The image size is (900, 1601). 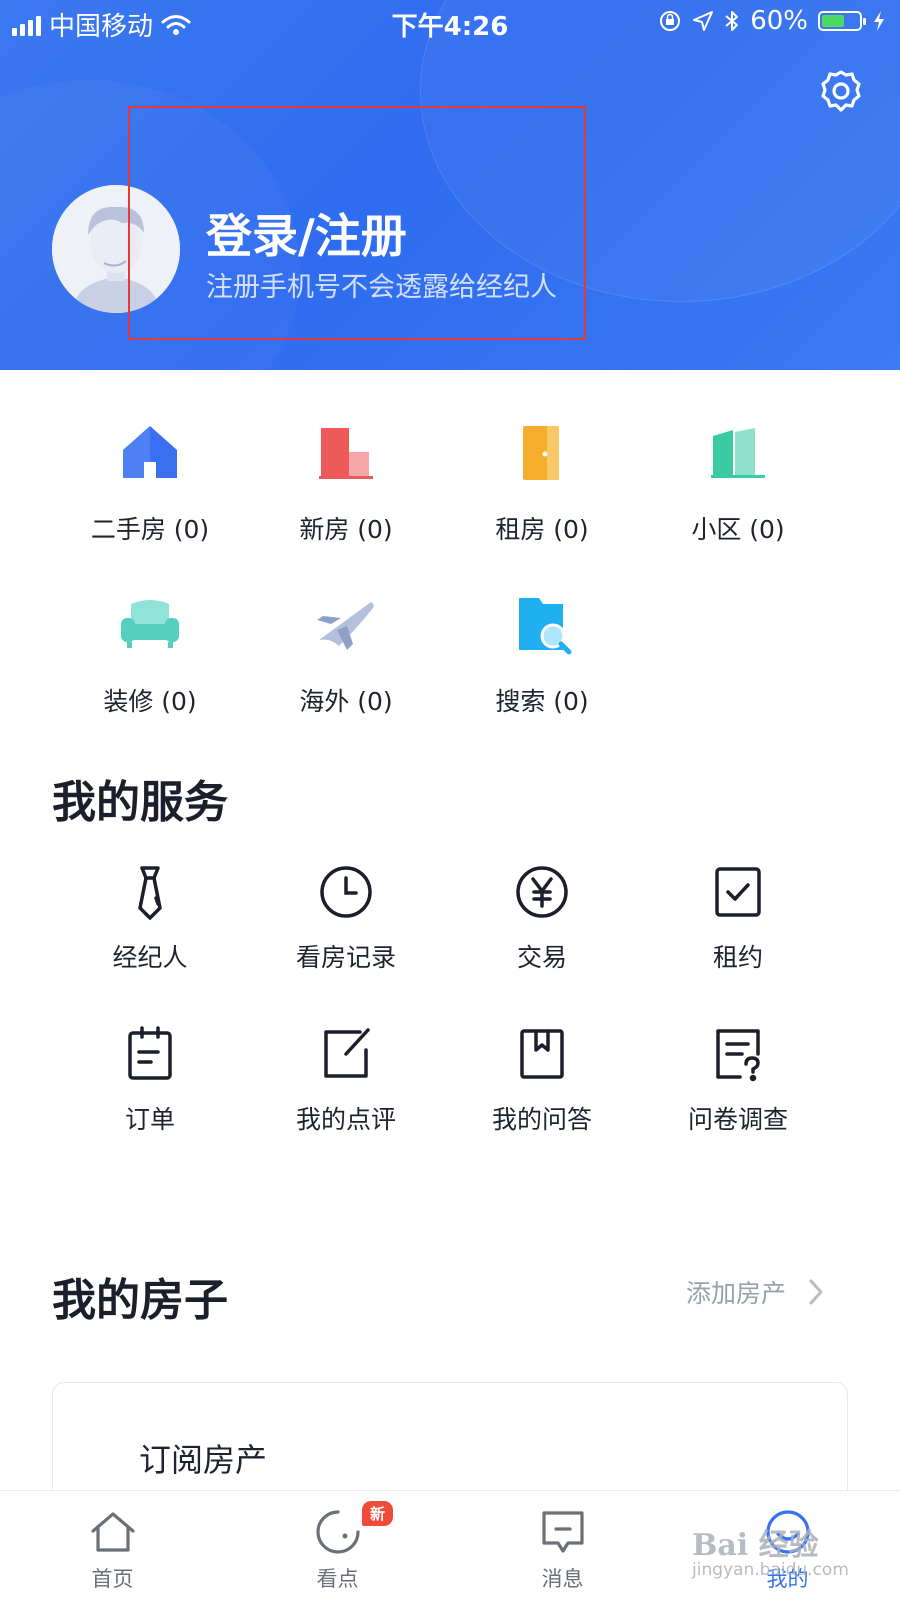 What do you see at coordinates (150, 529) in the screenshot?
I see `category-label: 二手房 (0)` at bounding box center [150, 529].